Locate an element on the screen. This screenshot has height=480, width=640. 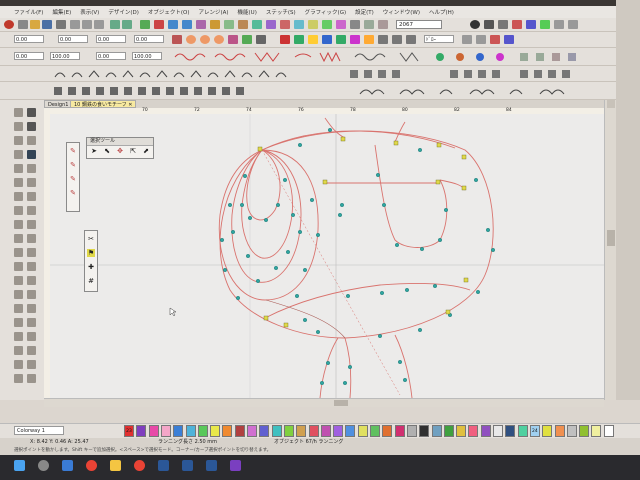
search-icon is located at coordinates (43, 465).